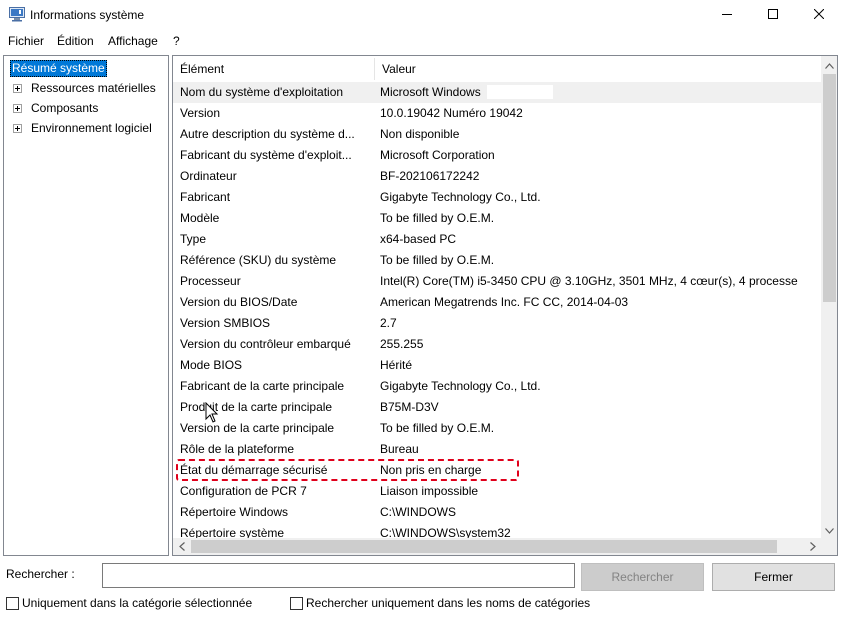 Image resolution: width=843 pixels, height=618 pixels. I want to click on table-row: Modèle To be filled by O.E.M., so click(497, 218).